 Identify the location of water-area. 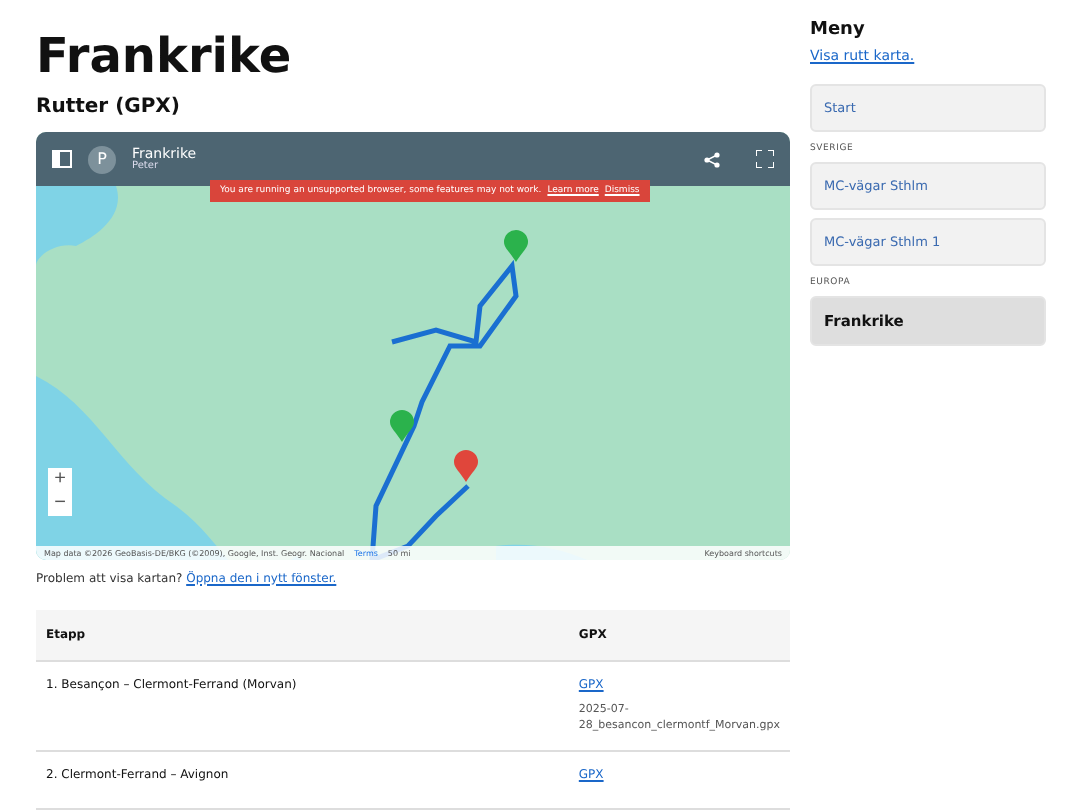
(77, 226).